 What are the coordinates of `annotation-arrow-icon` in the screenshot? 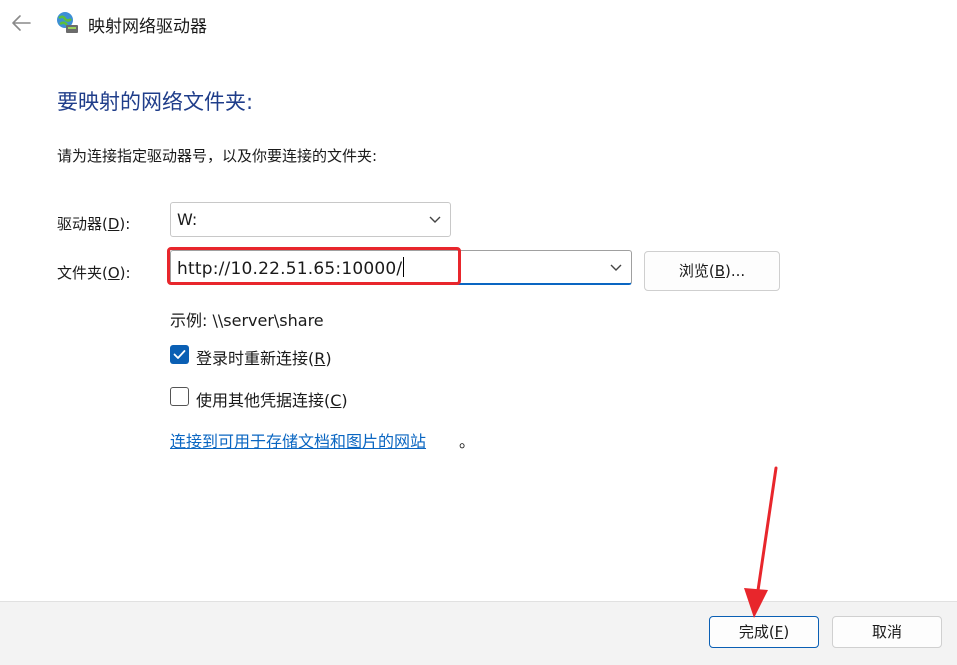 It's located at (761, 542).